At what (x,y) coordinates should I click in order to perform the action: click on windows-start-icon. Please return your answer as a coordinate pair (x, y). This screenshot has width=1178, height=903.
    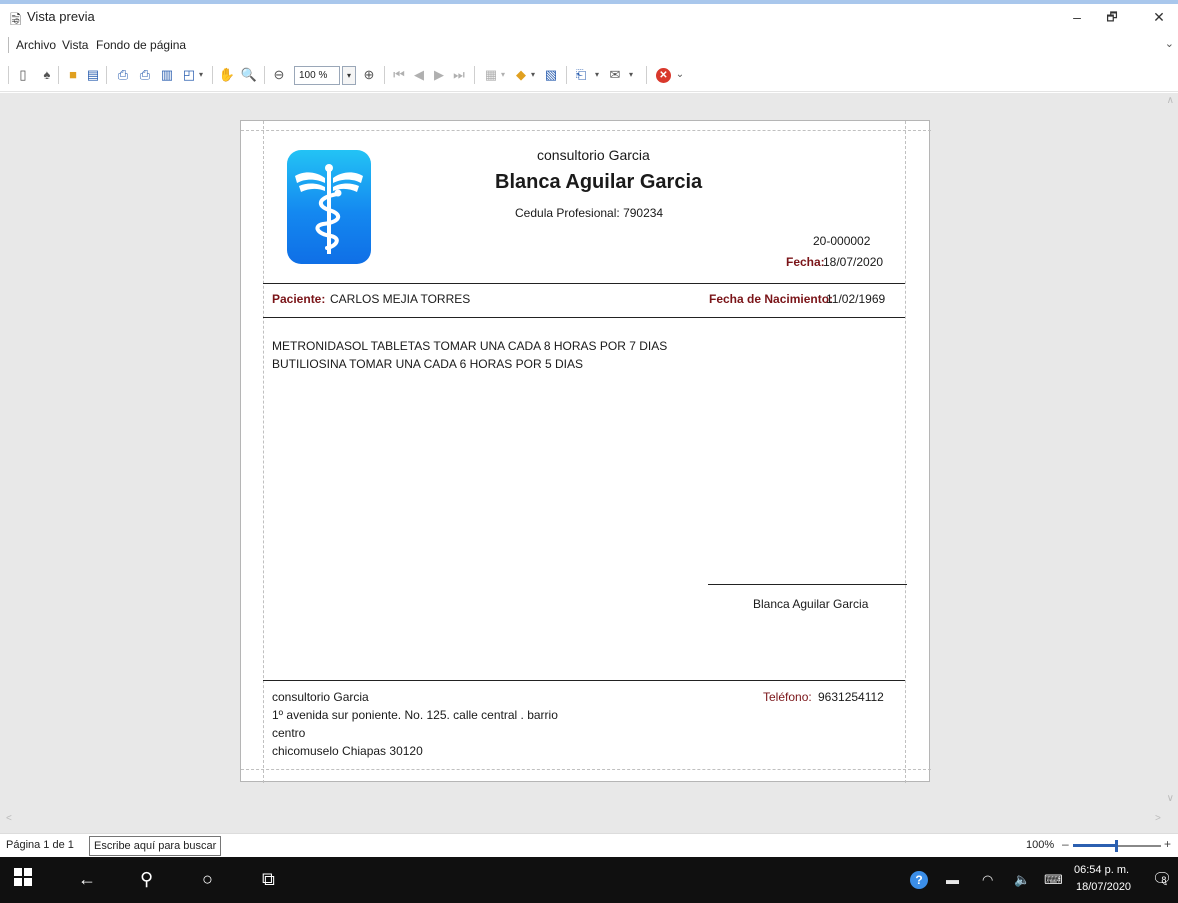
    Looking at the image, I should click on (23, 879).